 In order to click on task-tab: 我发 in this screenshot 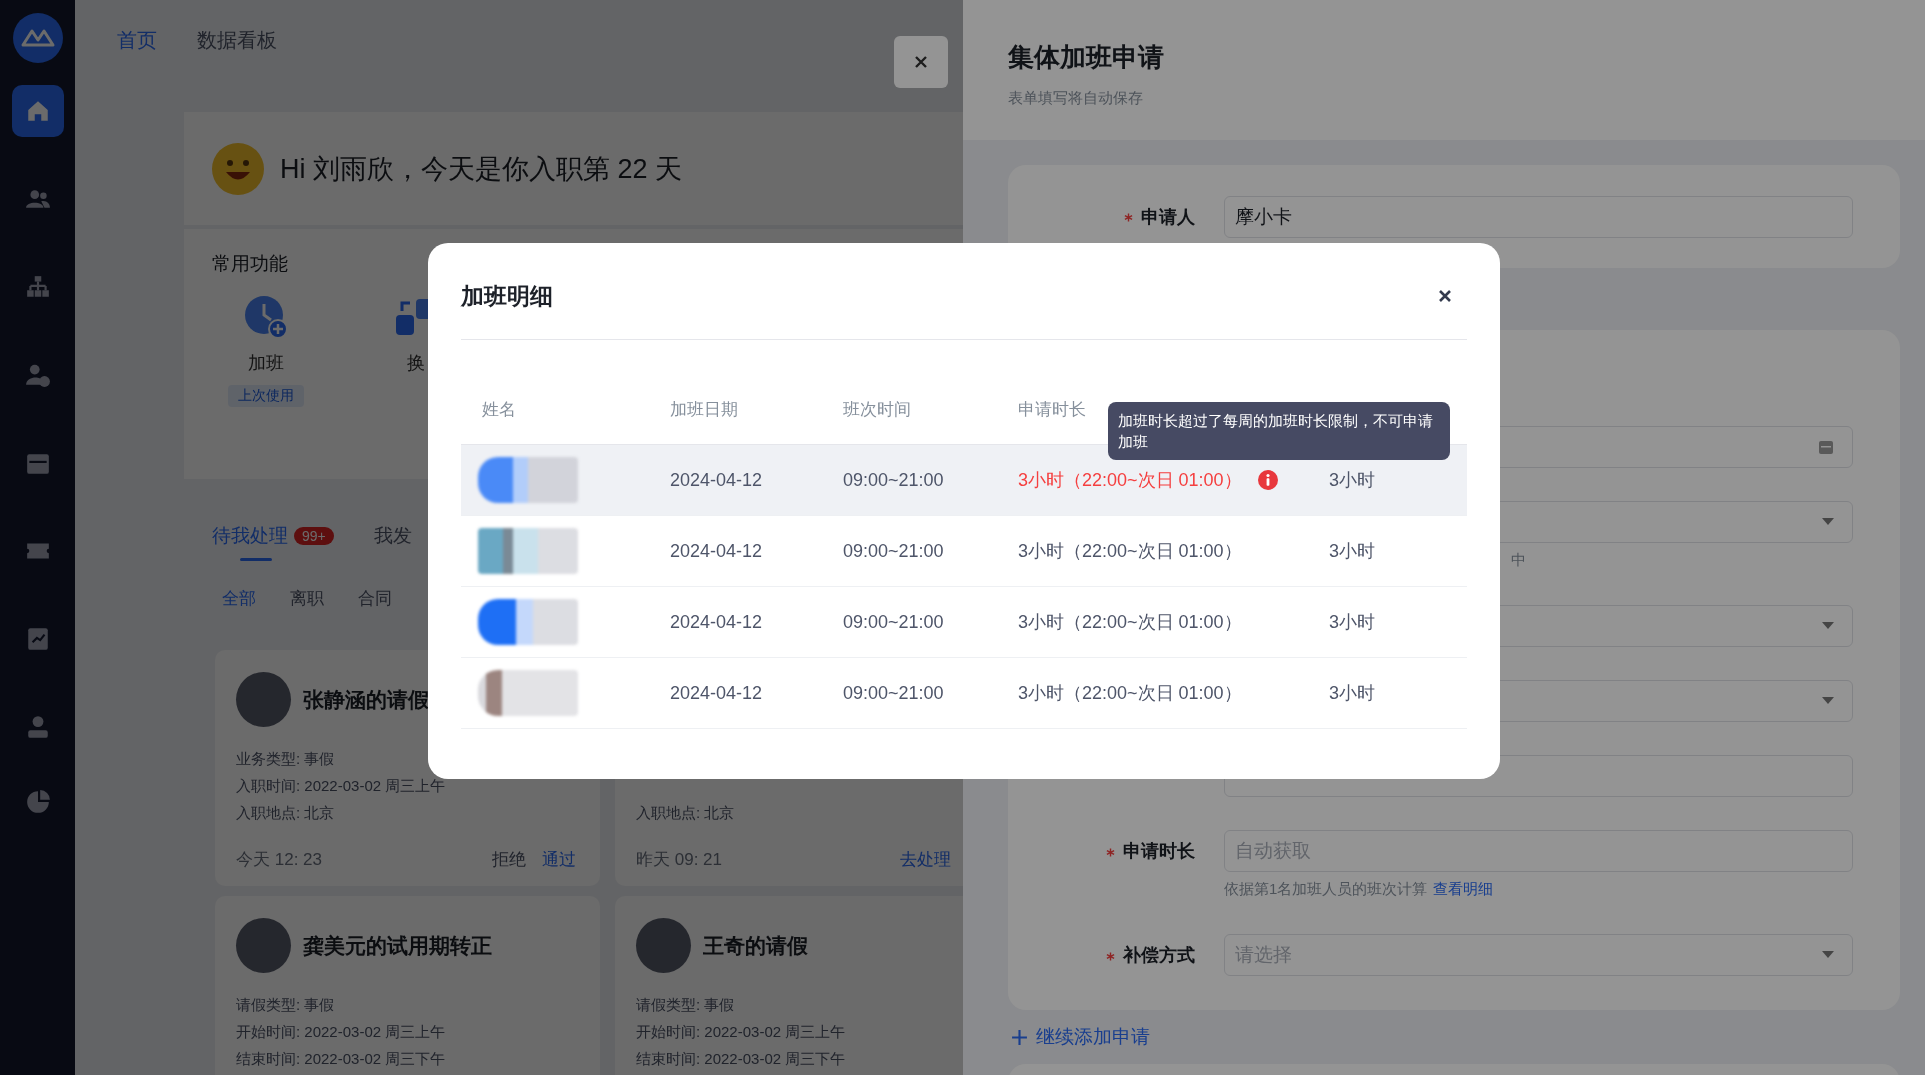, I will do `click(392, 538)`.